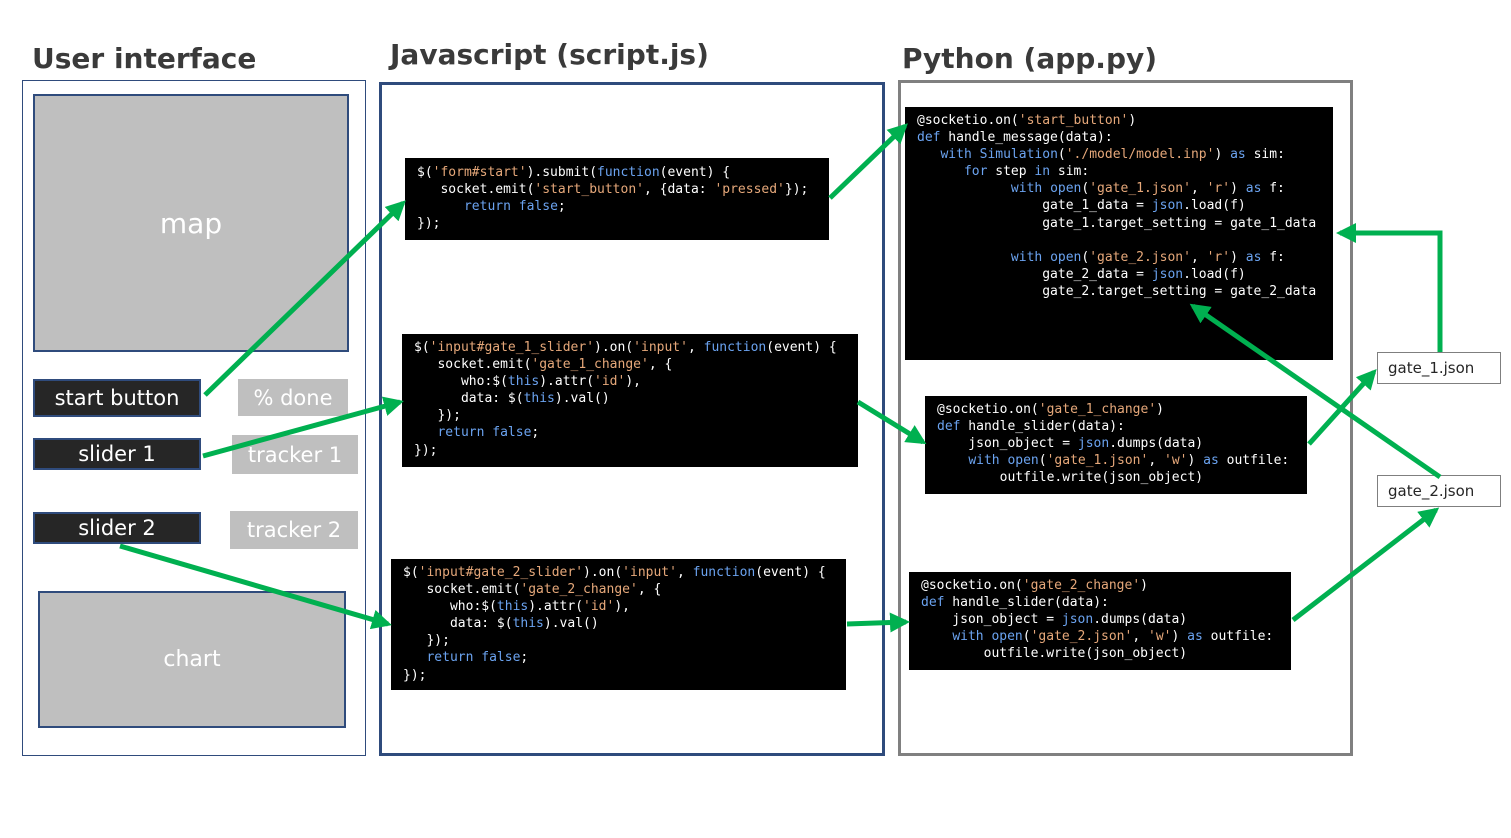 The image size is (1511, 838). I want to click on arrow-file1-to-py, so click(1389, 287).